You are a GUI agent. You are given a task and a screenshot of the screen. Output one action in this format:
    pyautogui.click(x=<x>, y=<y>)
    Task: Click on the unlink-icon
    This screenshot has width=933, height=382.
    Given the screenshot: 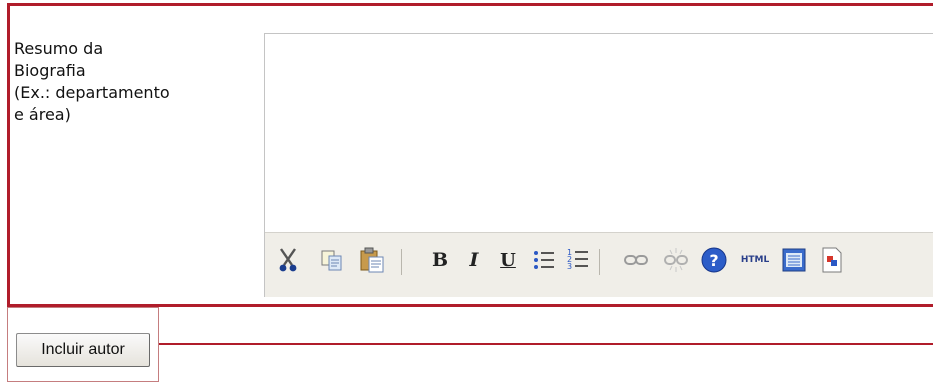 What is the action you would take?
    pyautogui.click(x=676, y=260)
    